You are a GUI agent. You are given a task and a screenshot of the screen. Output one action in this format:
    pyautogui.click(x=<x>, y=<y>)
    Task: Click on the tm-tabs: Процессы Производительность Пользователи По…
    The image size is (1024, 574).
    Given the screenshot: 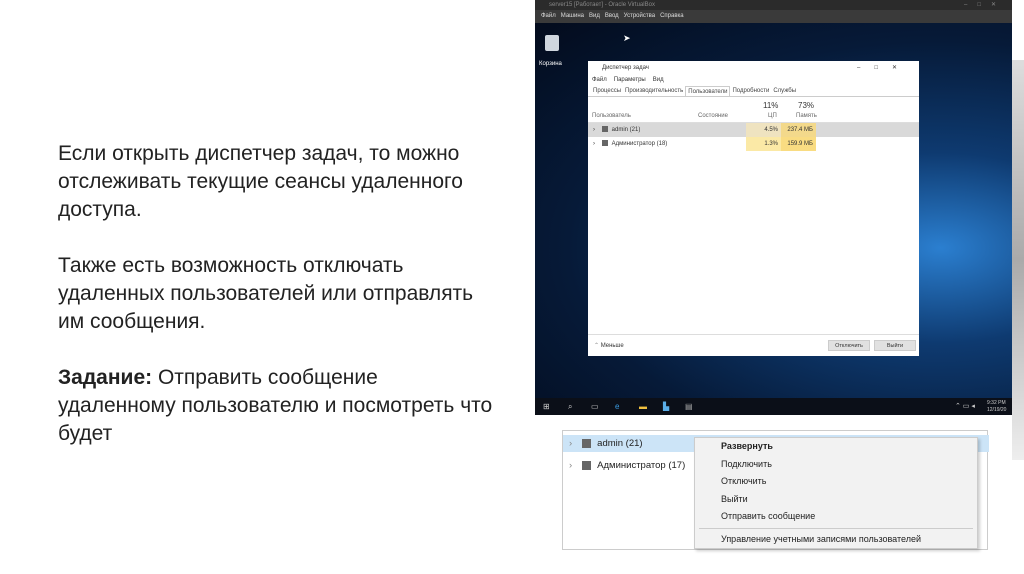 What is the action you would take?
    pyautogui.click(x=753, y=91)
    